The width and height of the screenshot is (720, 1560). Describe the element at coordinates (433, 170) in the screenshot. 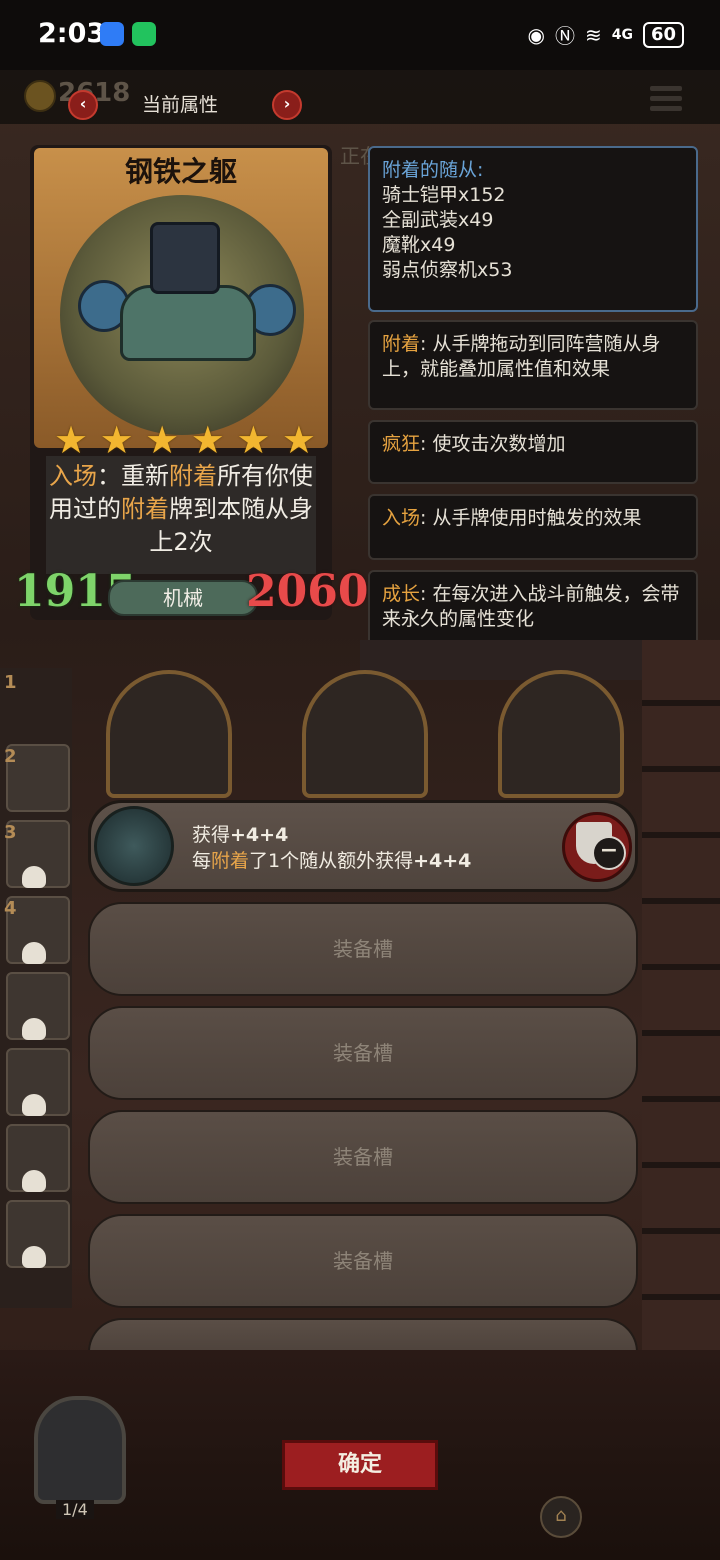

I see `attached-title: 附着的随从:` at that location.